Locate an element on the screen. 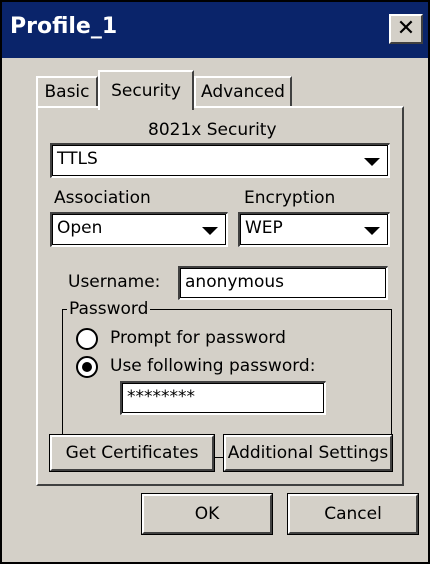  cancel-label: Cancel is located at coordinates (353, 514).